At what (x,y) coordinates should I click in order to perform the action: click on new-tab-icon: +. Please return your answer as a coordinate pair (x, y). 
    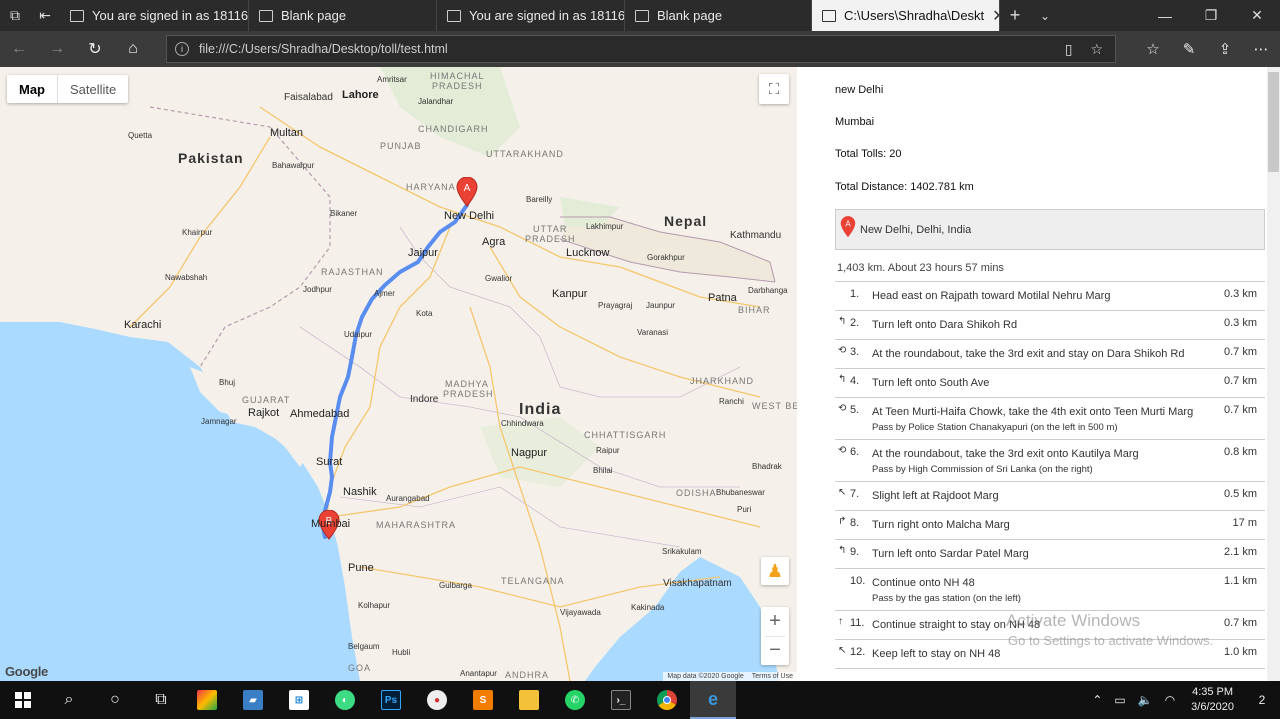
    Looking at the image, I should click on (1015, 15).